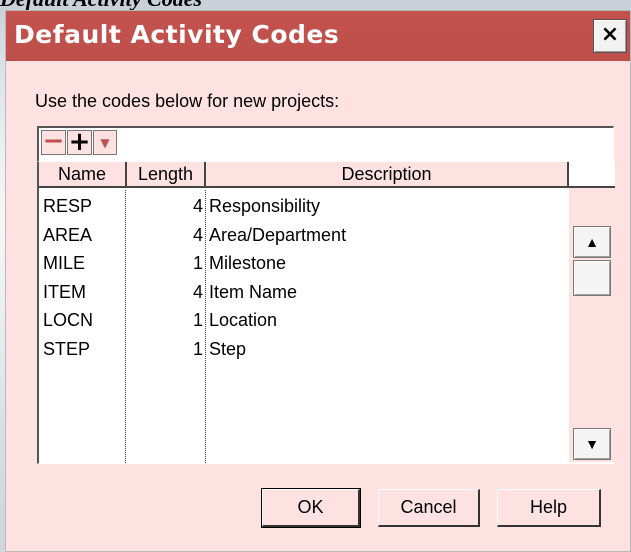 The width and height of the screenshot is (631, 552). Describe the element at coordinates (387, 175) in the screenshot. I see `column-header-description: Description` at that location.